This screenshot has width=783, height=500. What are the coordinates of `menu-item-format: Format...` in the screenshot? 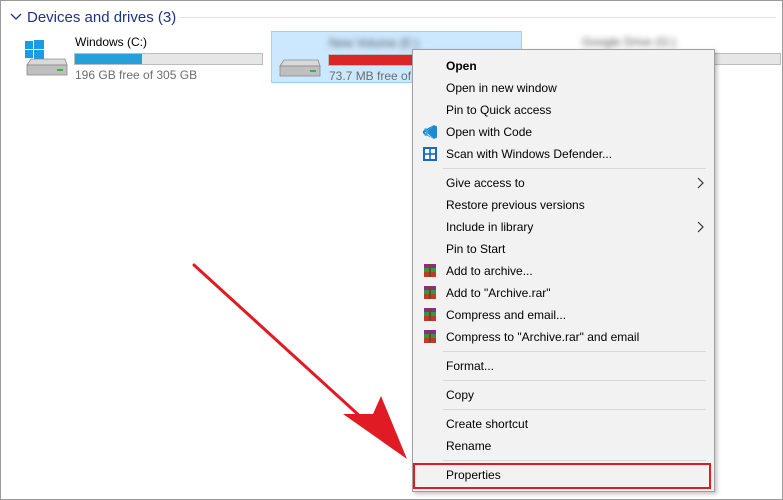 It's located at (563, 366).